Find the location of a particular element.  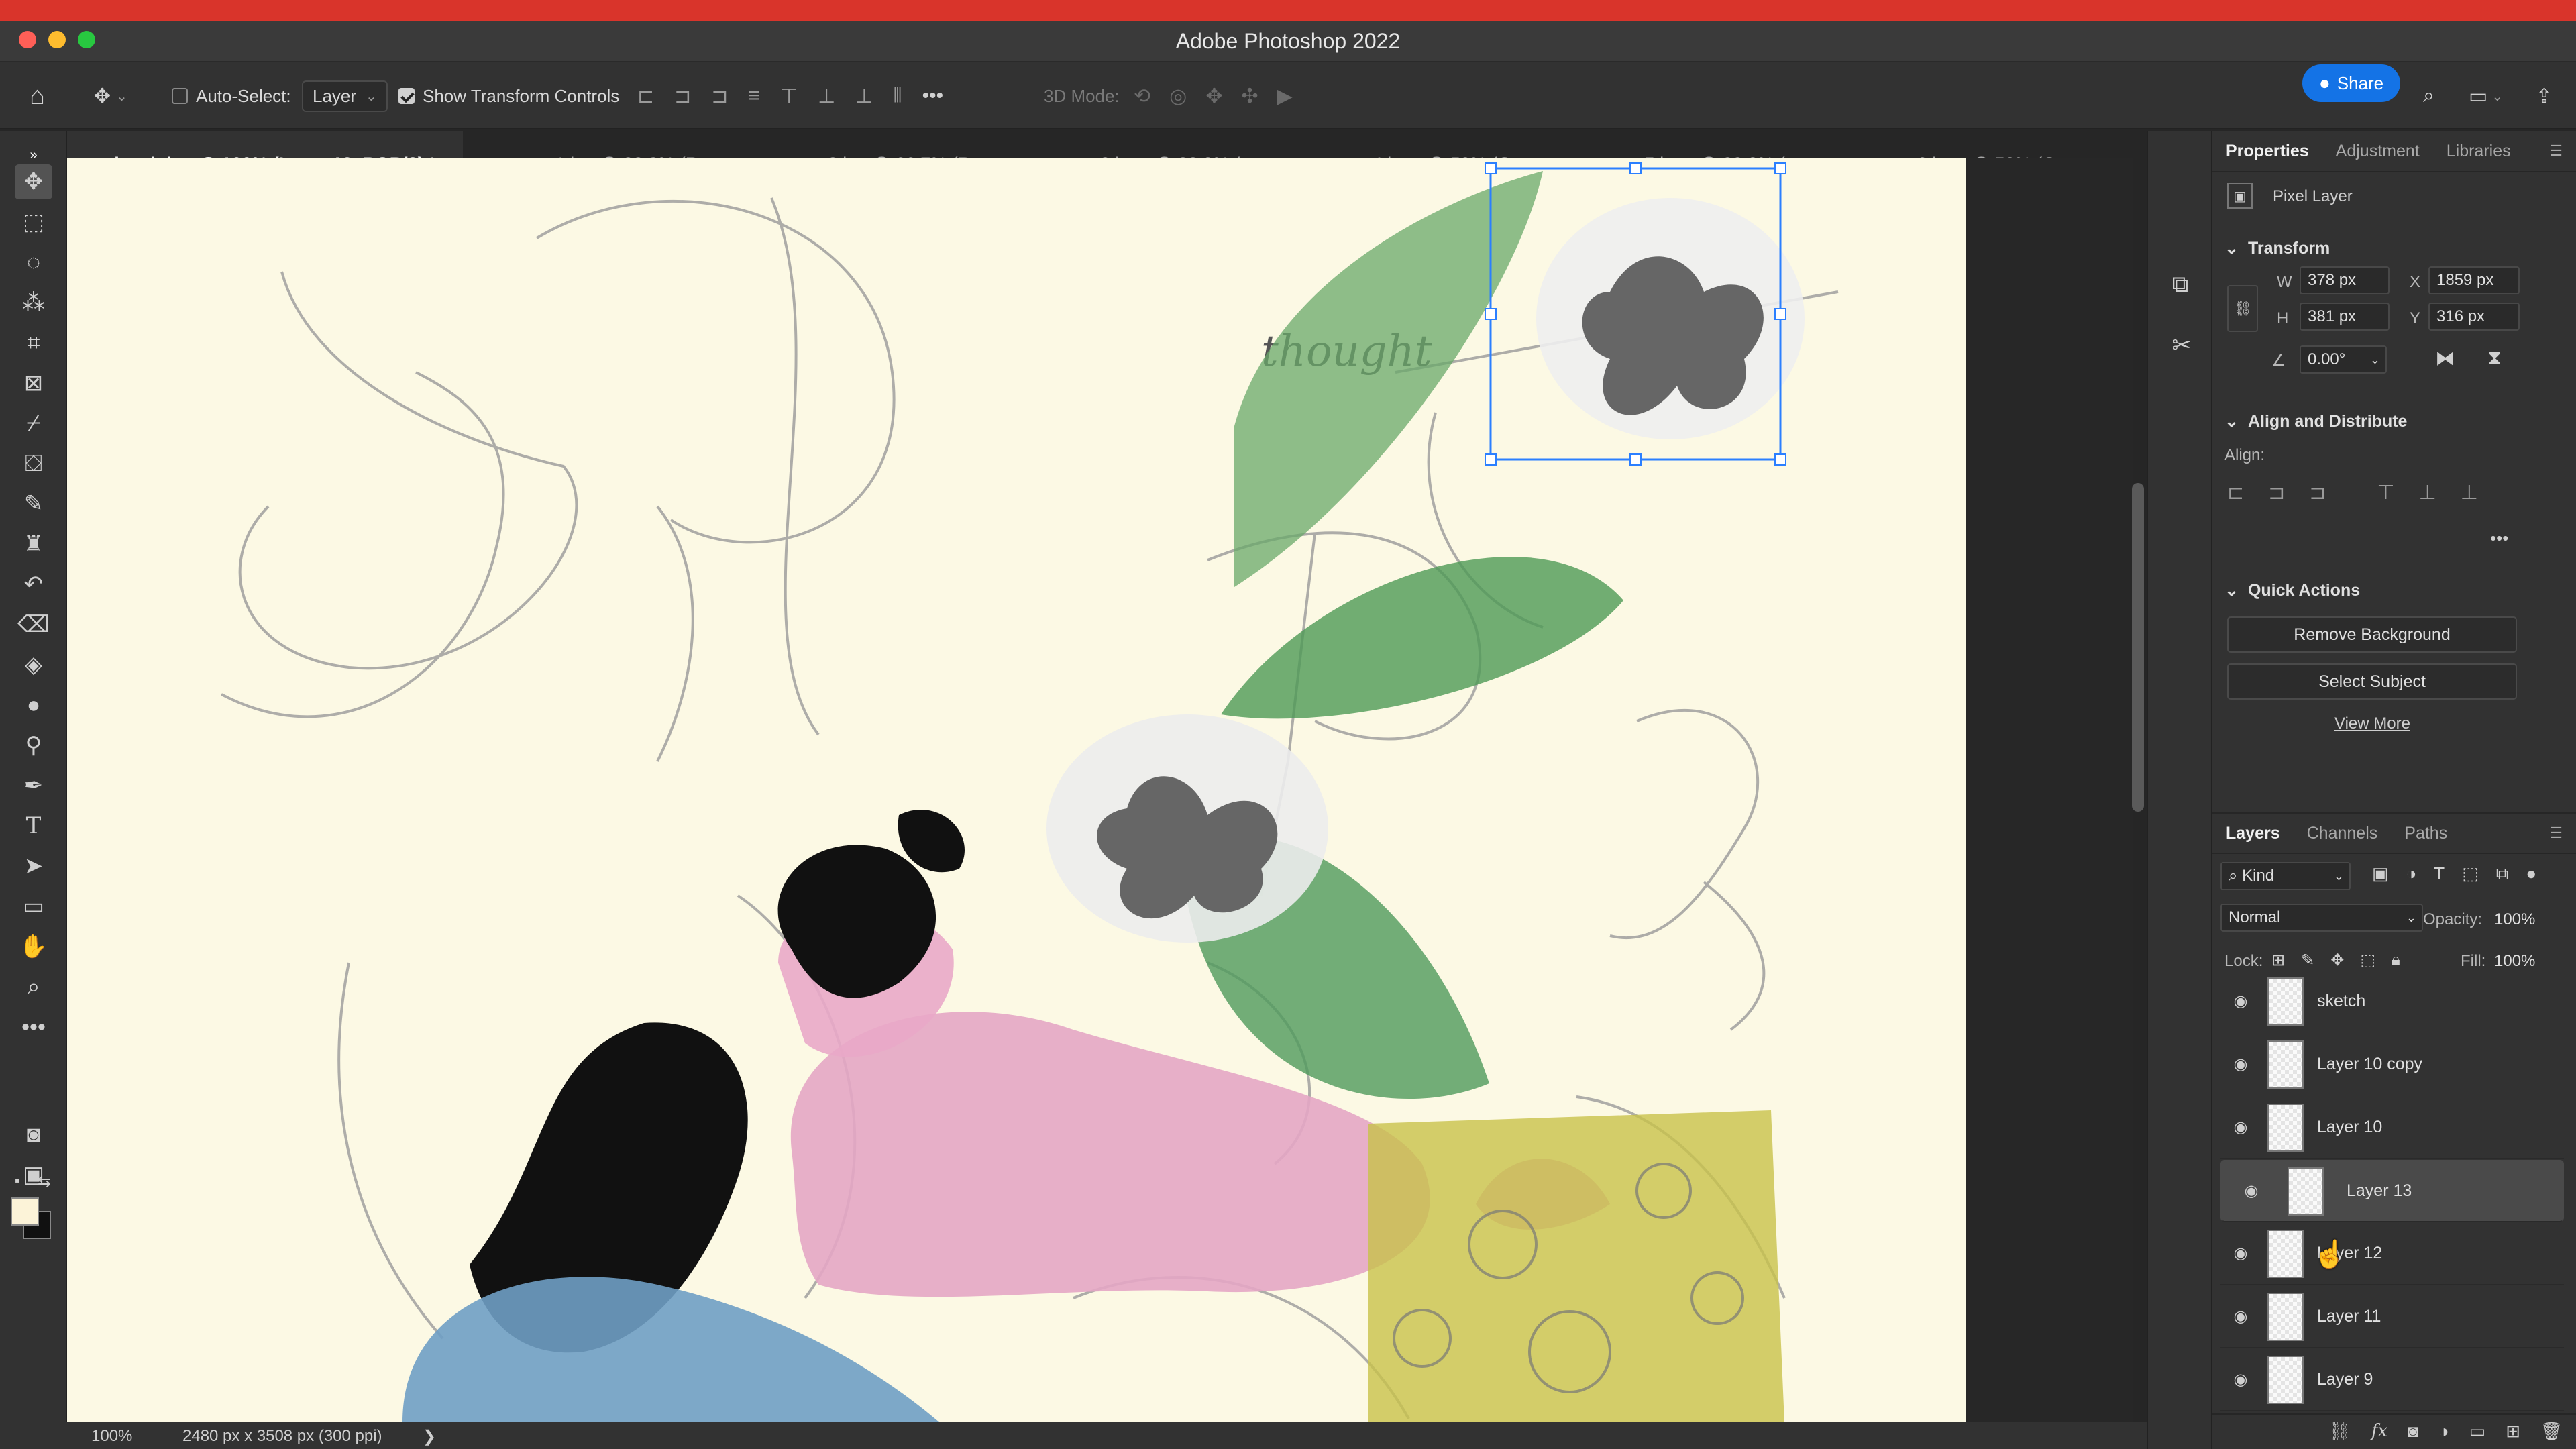

zoom-level: 100% is located at coordinates (111, 1436).